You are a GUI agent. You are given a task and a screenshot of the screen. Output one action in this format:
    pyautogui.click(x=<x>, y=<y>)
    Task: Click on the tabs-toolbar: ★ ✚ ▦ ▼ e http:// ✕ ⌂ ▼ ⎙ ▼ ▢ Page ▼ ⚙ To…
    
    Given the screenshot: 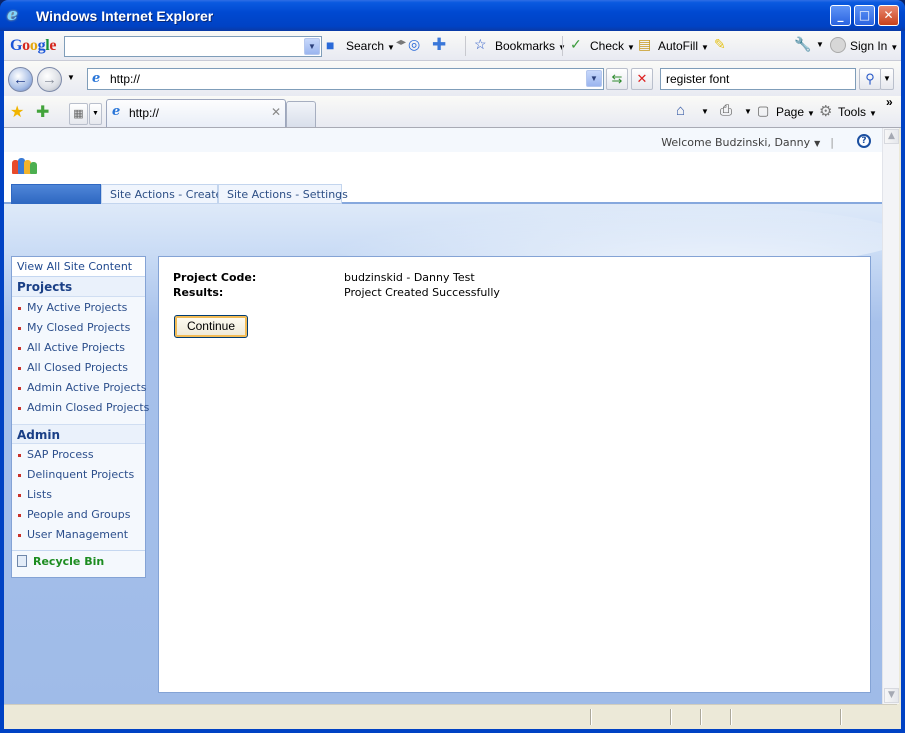 What is the action you would take?
    pyautogui.click(x=452, y=111)
    